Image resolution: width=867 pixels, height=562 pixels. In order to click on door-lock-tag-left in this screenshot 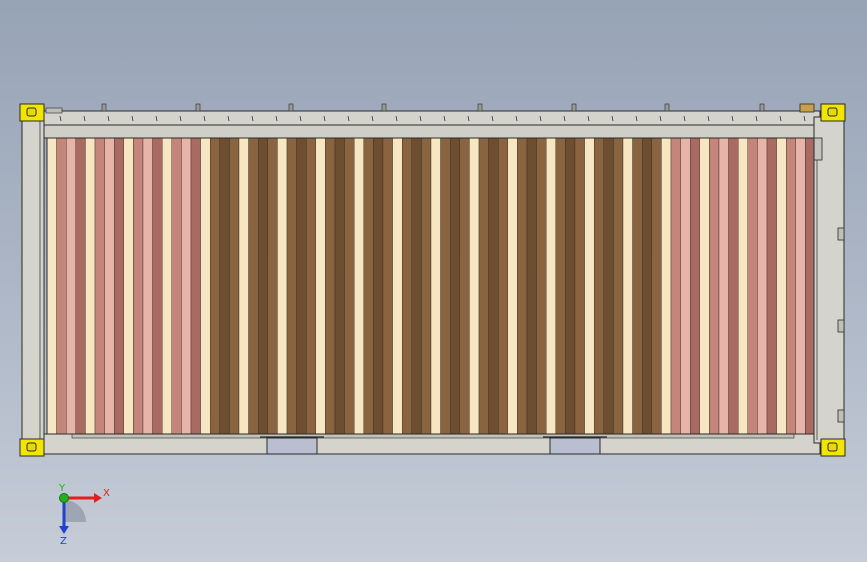, I will do `click(54, 110)`.